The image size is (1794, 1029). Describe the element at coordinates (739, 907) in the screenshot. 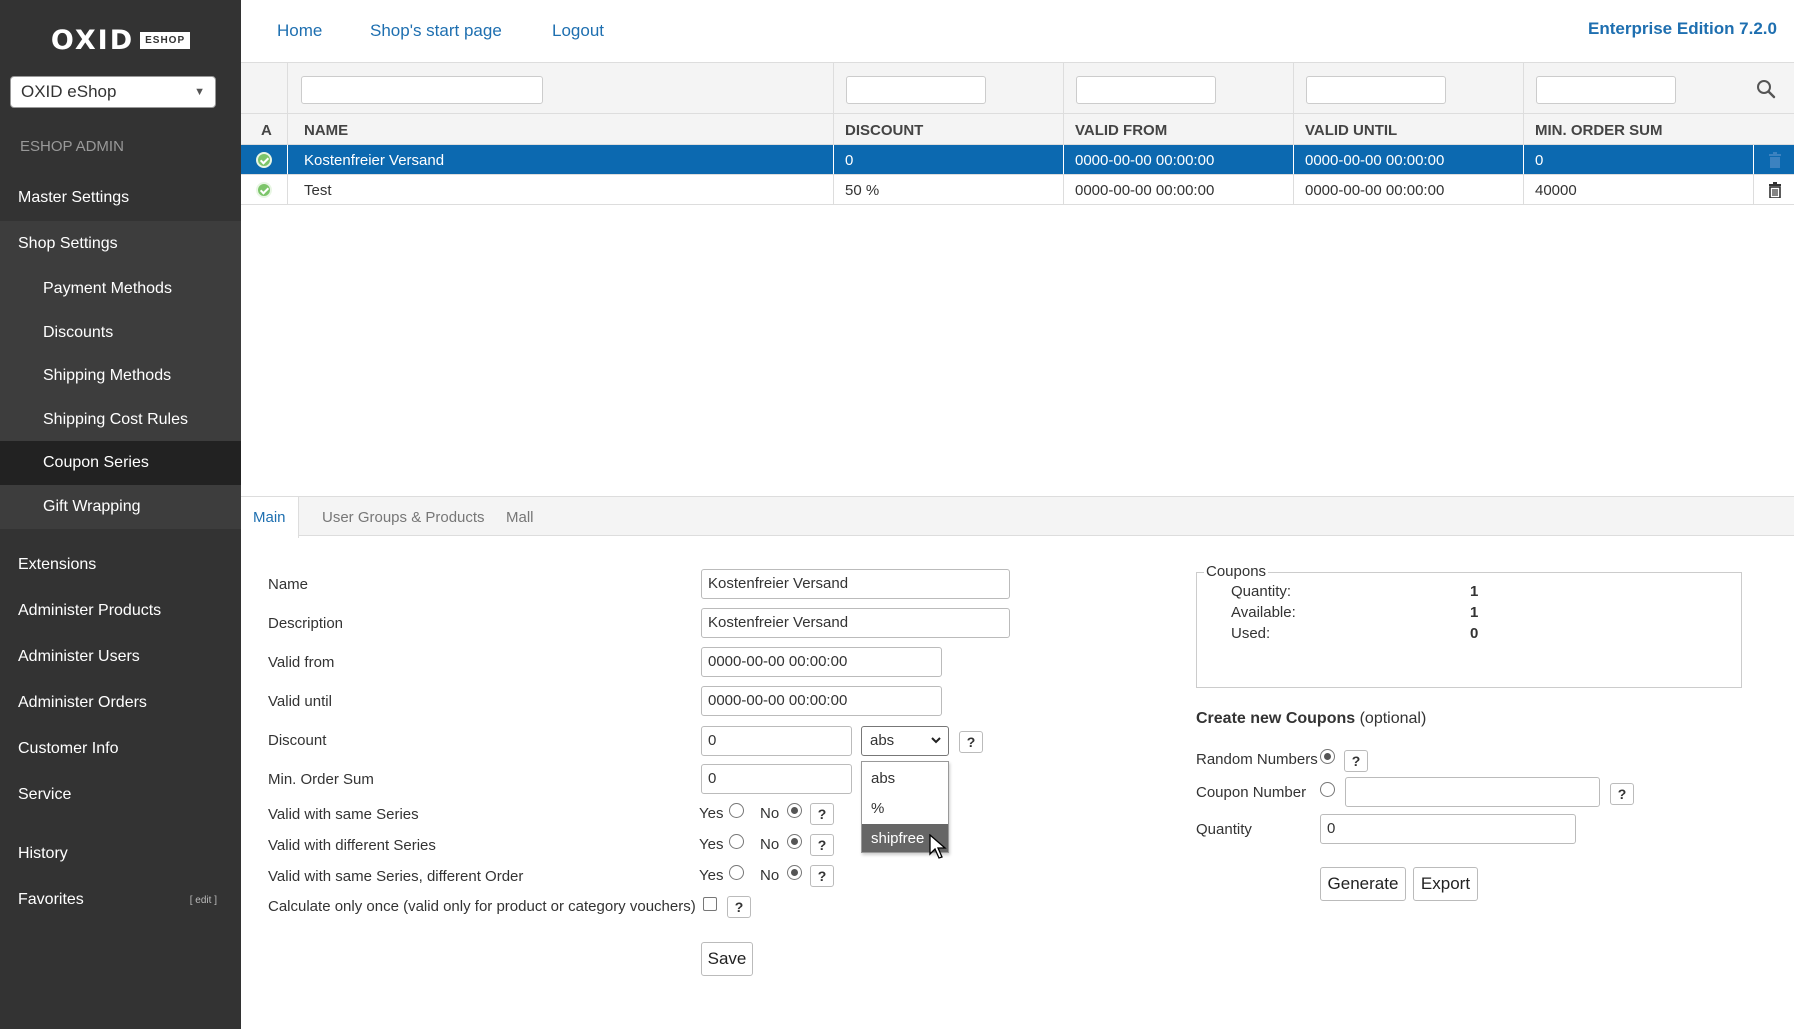

I see `calc-once-help-button: ?` at that location.